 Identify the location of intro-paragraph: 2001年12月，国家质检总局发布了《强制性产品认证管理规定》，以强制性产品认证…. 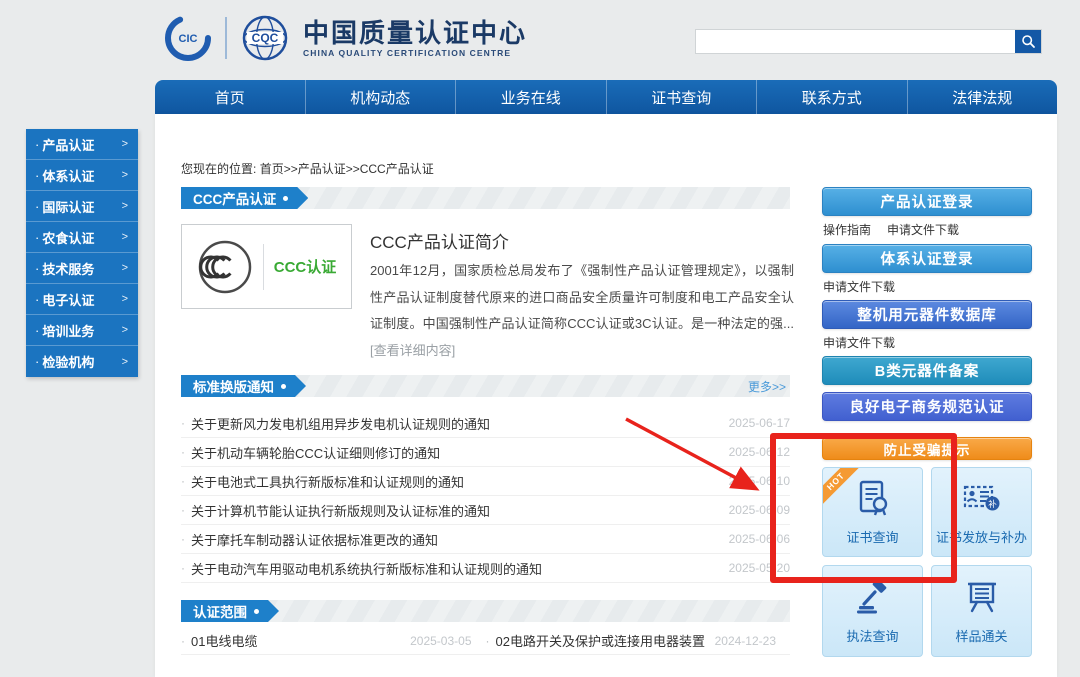
(582, 297).